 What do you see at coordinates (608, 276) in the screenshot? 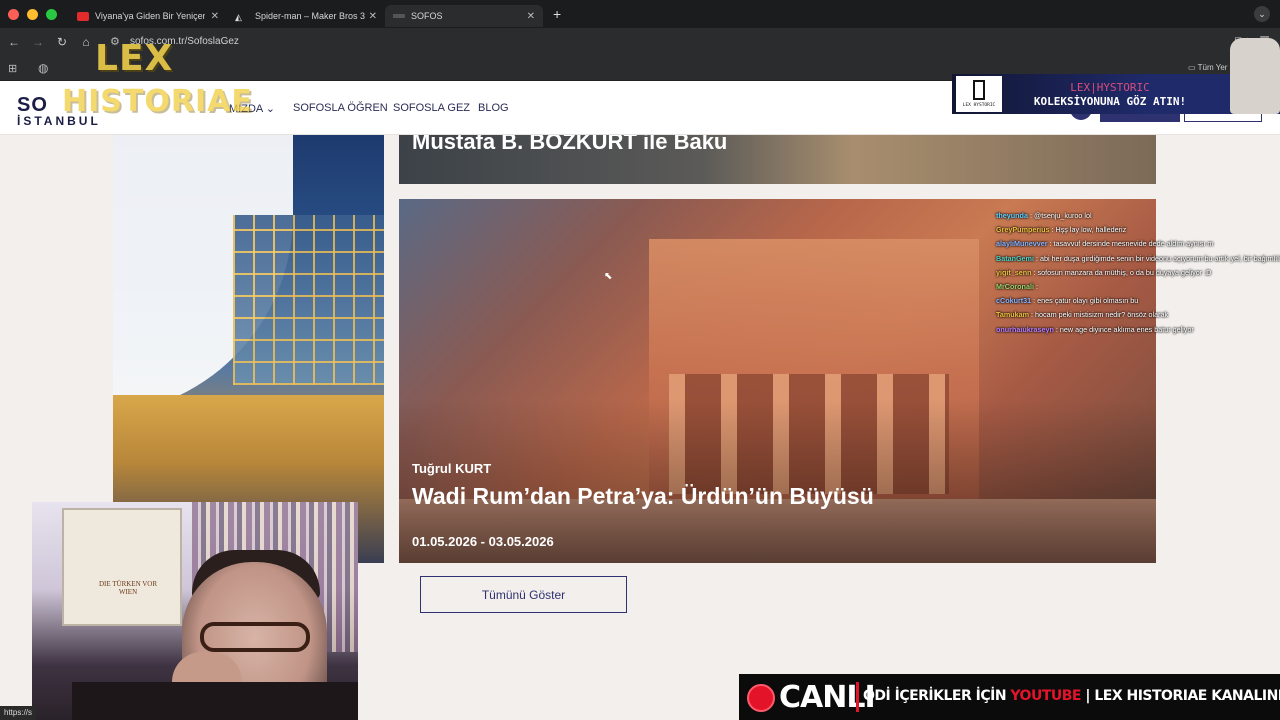
I see `mouse-cursor-icon: ⬉` at bounding box center [608, 276].